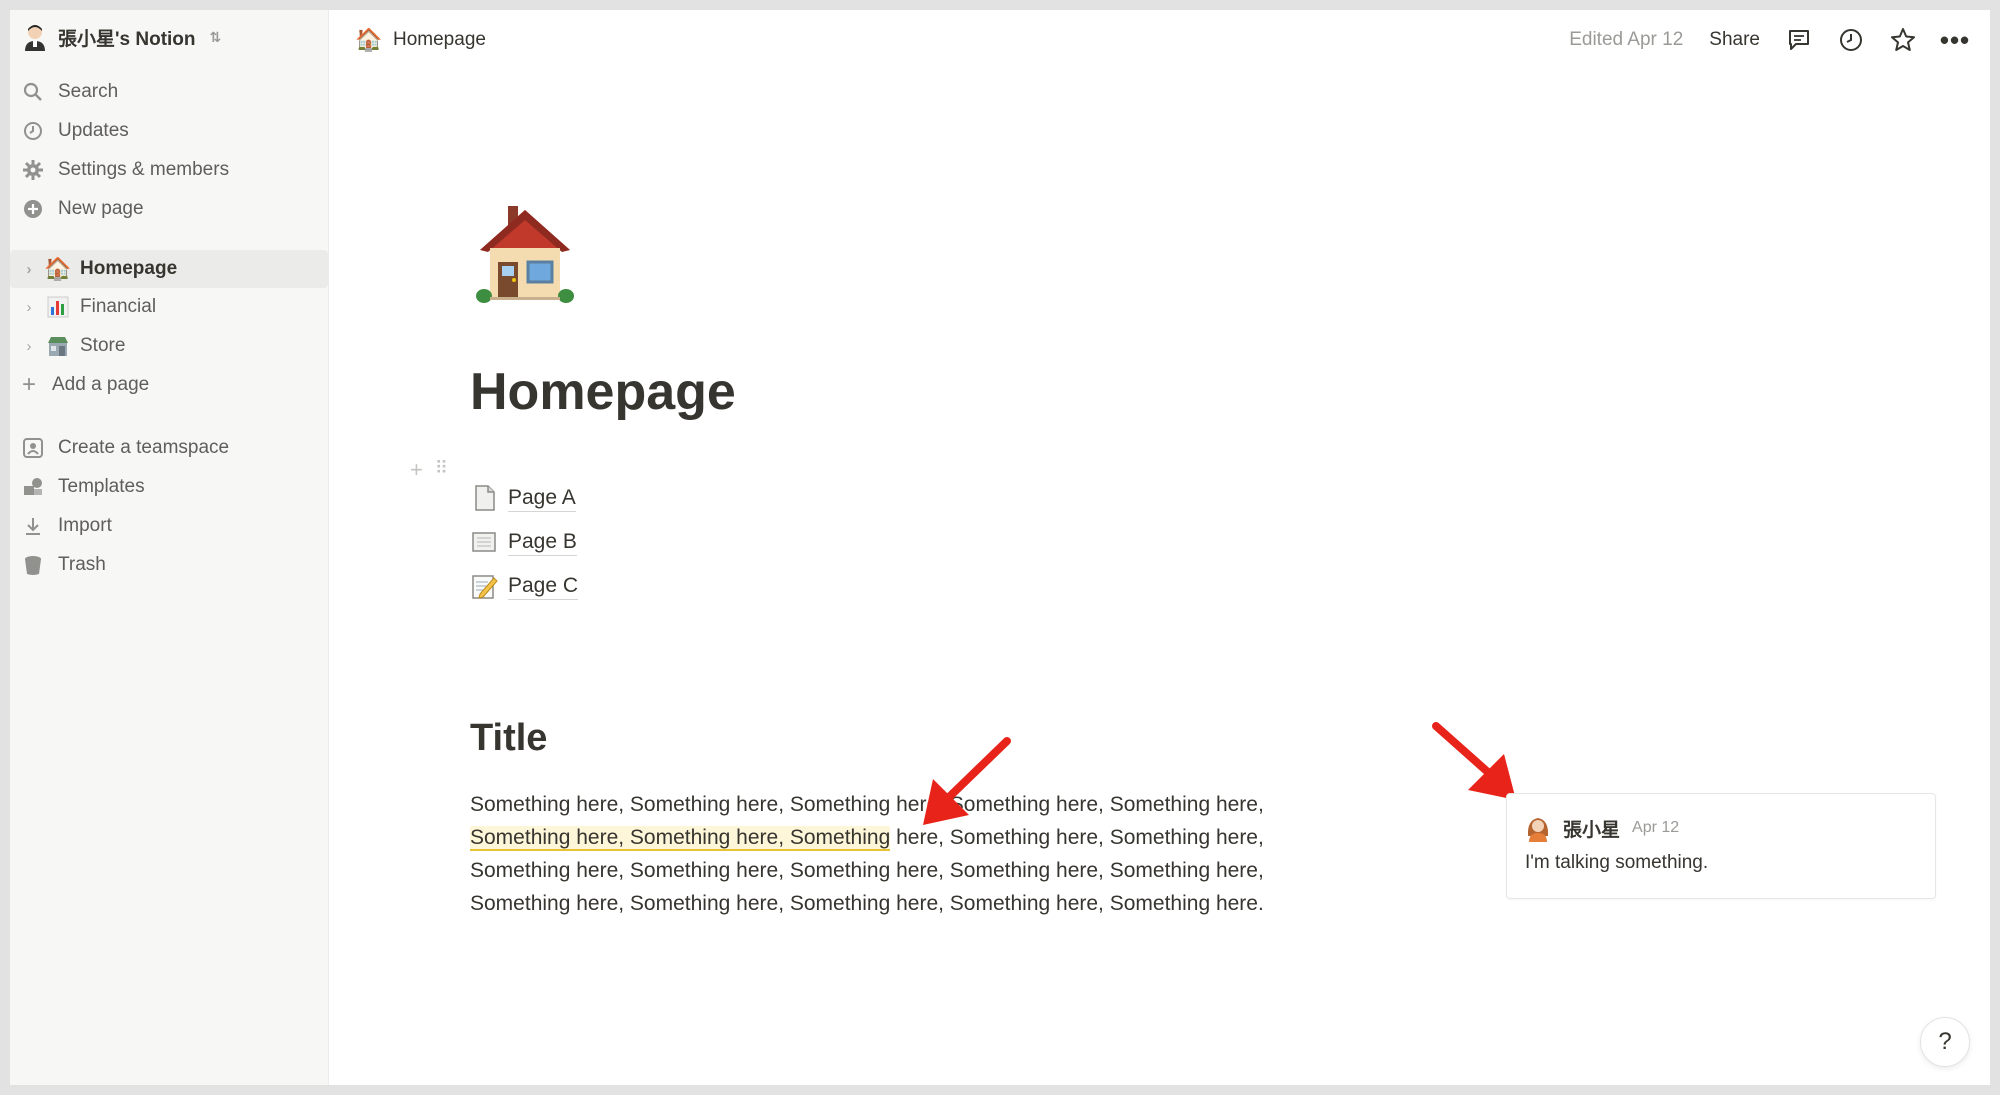 The height and width of the screenshot is (1095, 2000). I want to click on drag-handle-icon: ⠿, so click(441, 470).